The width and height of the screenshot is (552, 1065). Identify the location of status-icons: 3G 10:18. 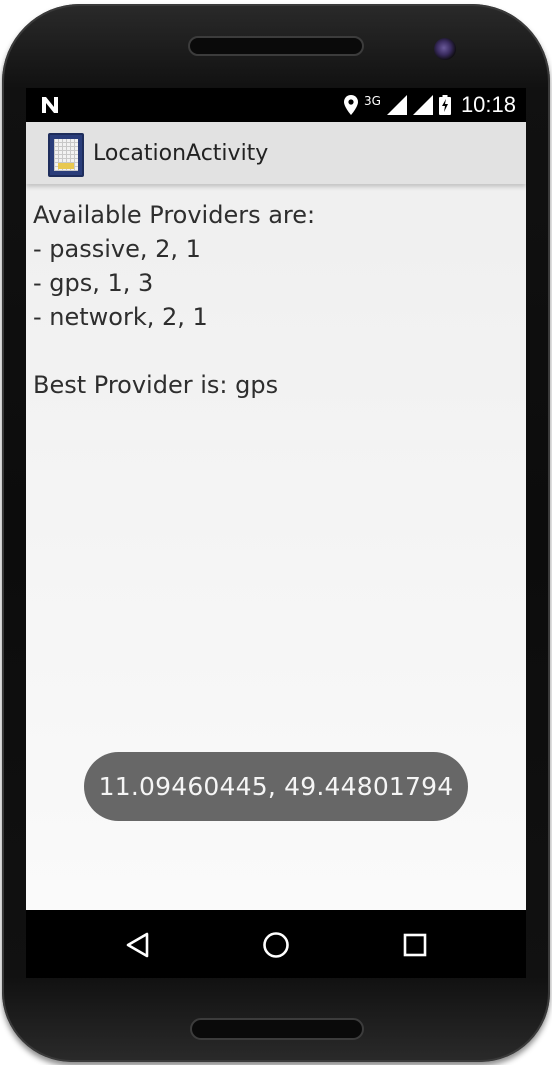
(430, 105).